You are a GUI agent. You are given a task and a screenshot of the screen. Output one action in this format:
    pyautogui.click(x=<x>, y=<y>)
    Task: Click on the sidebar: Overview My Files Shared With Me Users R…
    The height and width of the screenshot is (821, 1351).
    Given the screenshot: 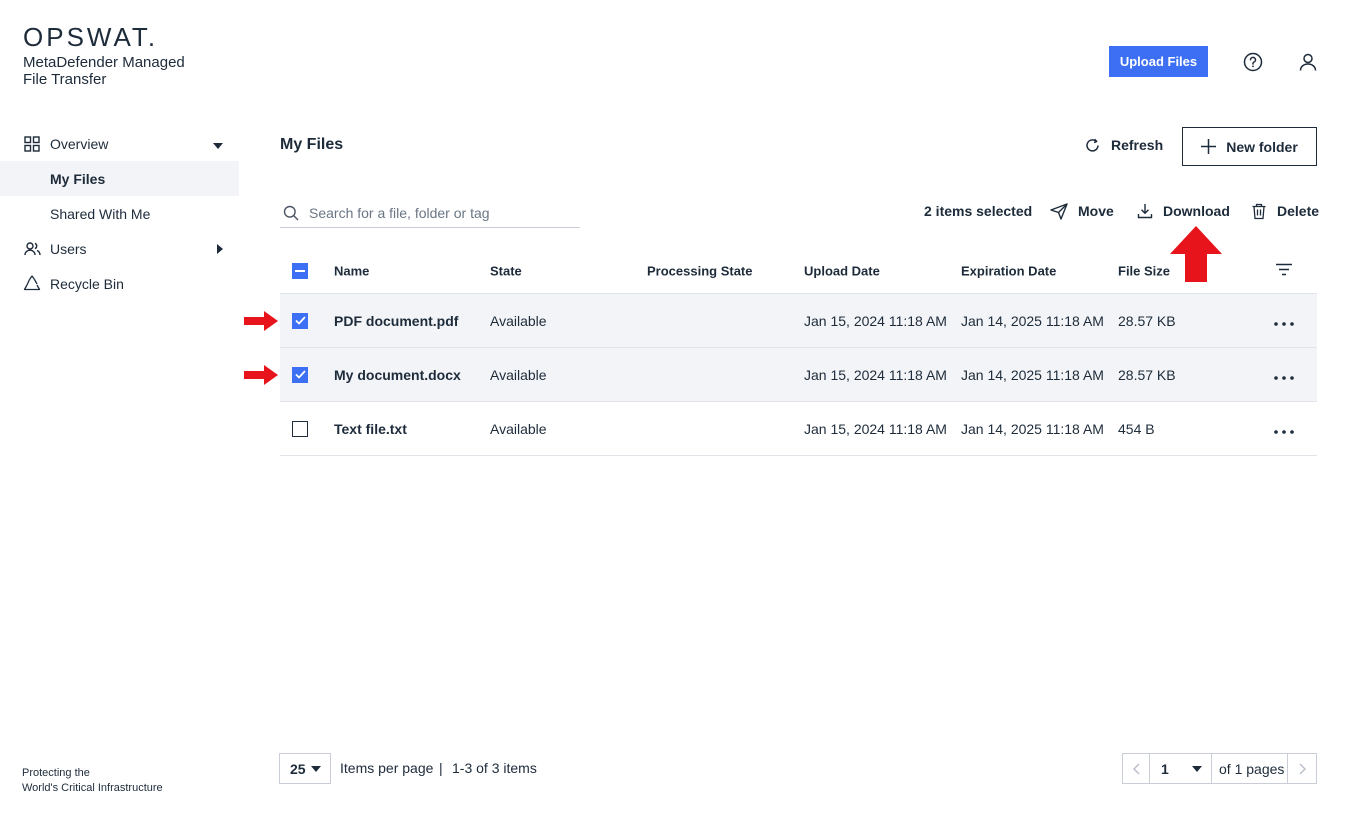 What is the action you would take?
    pyautogui.click(x=119, y=213)
    